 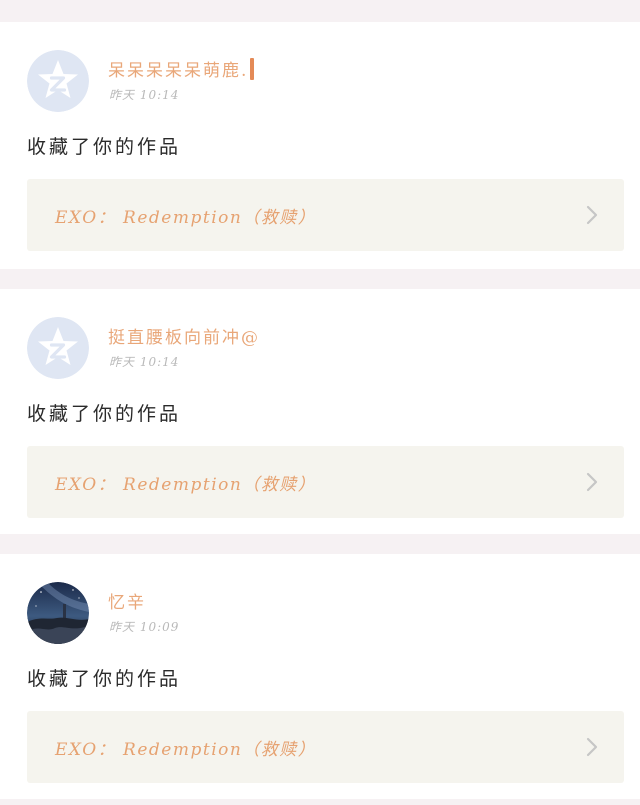 What do you see at coordinates (252, 69) in the screenshot?
I see `text-cursor-mark` at bounding box center [252, 69].